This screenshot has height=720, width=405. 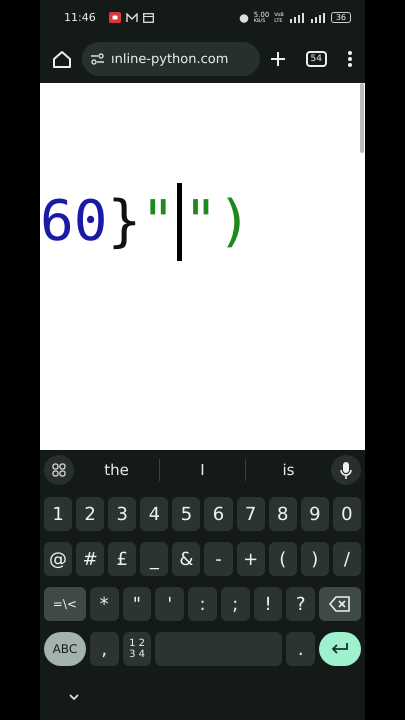 I want to click on battery-indicator: 36, so click(x=340, y=17).